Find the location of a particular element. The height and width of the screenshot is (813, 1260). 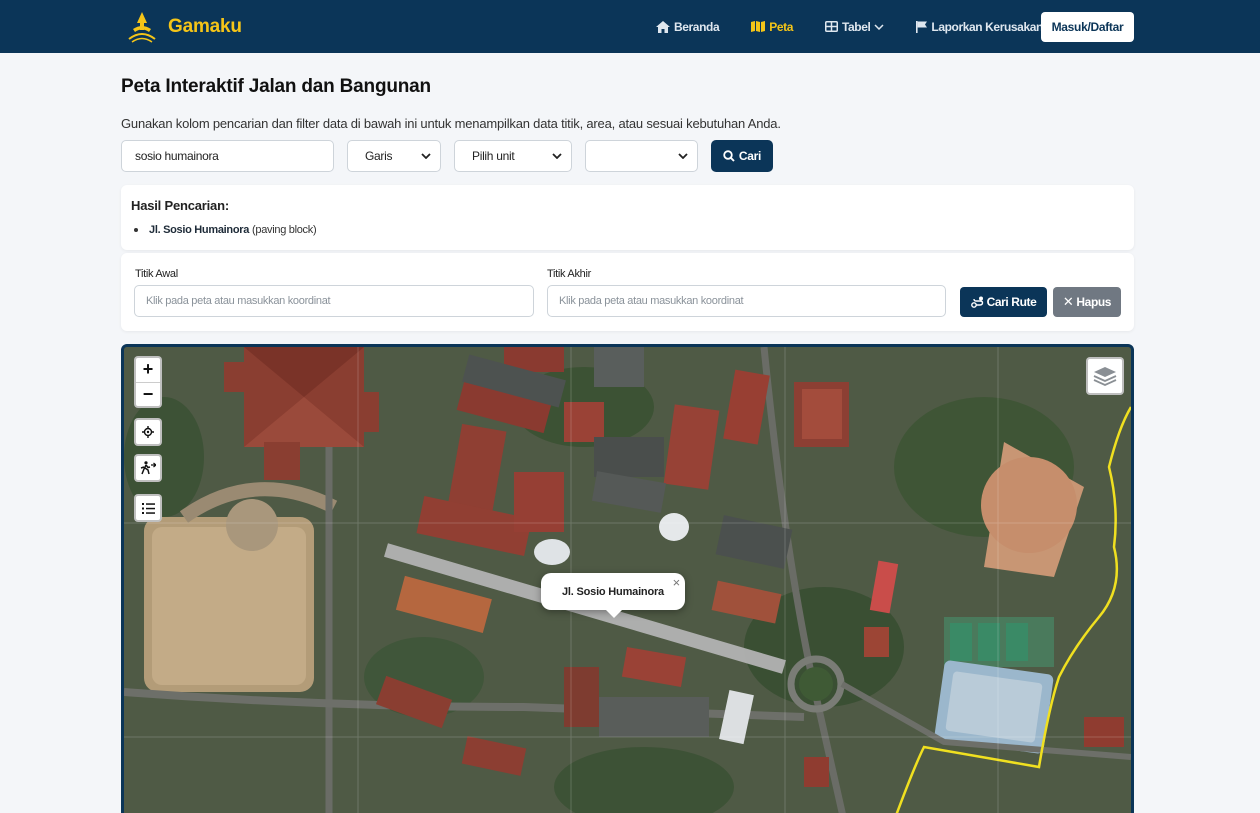

result-detail: (paving block) is located at coordinates (284, 230).